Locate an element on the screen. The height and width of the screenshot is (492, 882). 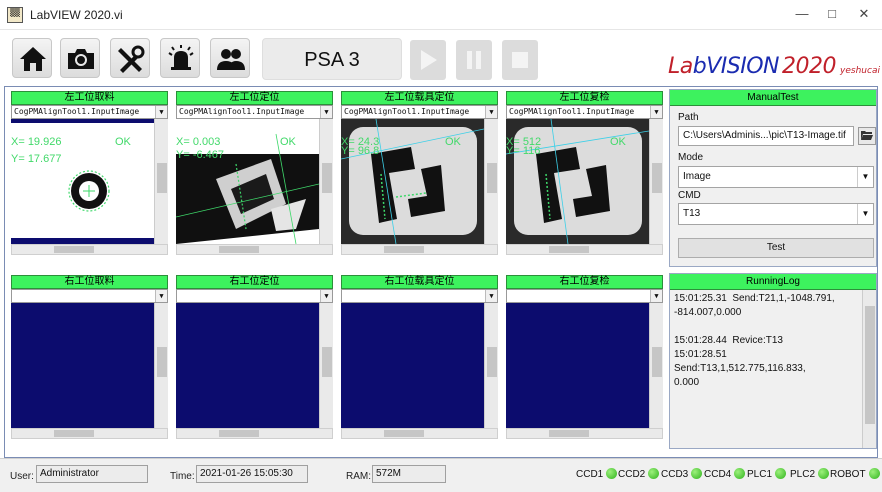
cmd-label: CMD is located at coordinates (689, 195).